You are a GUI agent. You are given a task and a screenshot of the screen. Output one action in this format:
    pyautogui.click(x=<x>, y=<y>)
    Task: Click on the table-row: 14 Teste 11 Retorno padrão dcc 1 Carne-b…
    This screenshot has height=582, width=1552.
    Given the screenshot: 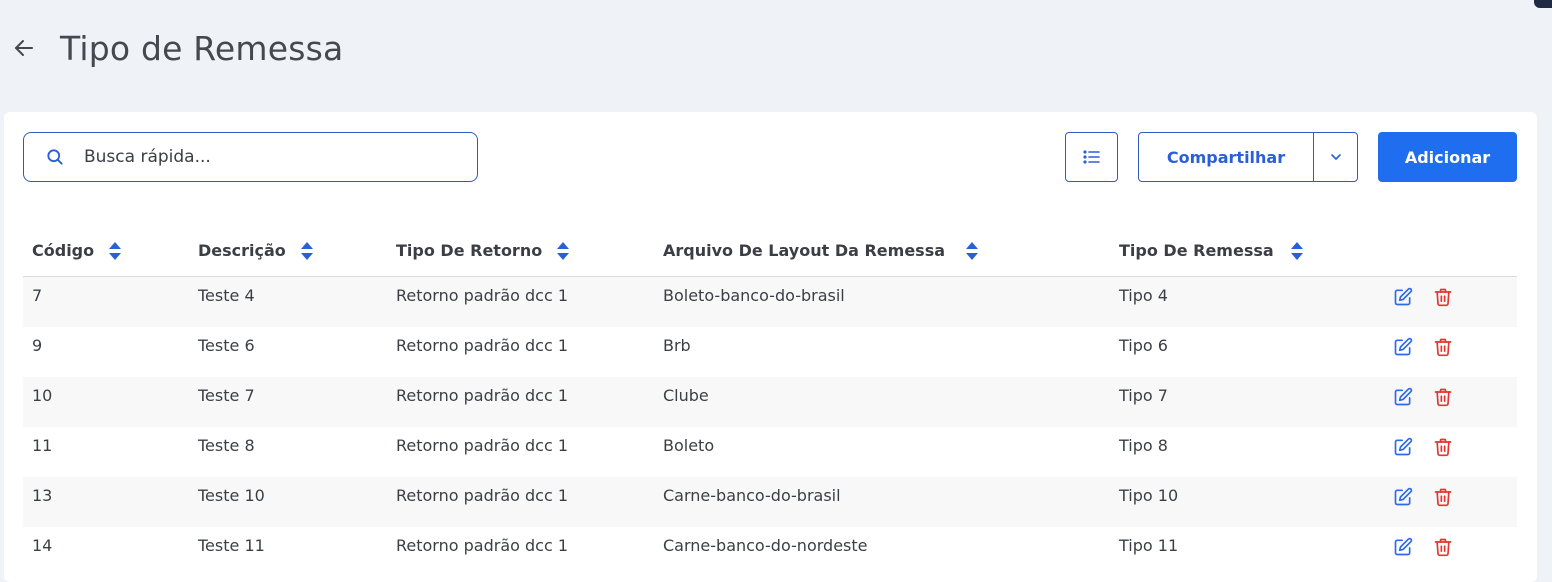 What is the action you would take?
    pyautogui.click(x=770, y=552)
    